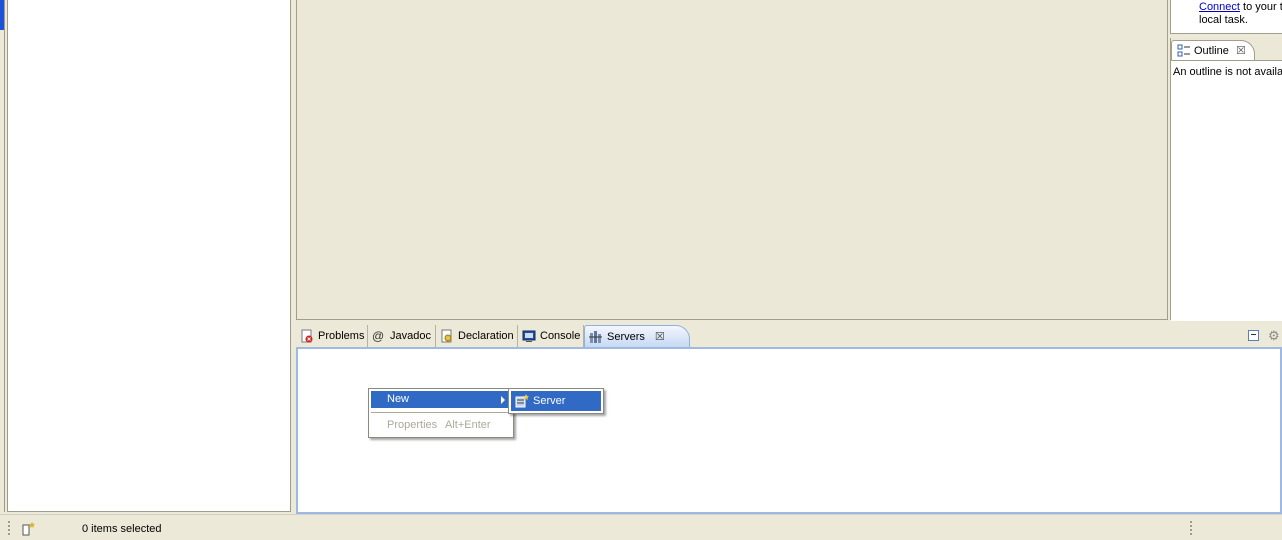 The width and height of the screenshot is (1282, 540). What do you see at coordinates (560, 336) in the screenshot?
I see `tab-console-label: Console` at bounding box center [560, 336].